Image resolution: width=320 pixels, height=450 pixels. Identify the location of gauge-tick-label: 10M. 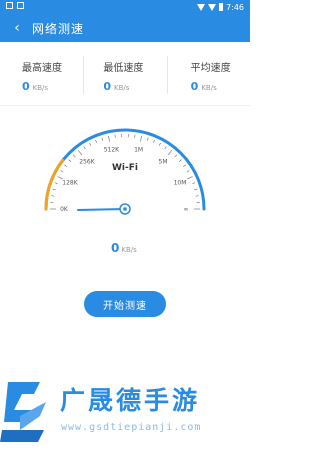
(180, 183).